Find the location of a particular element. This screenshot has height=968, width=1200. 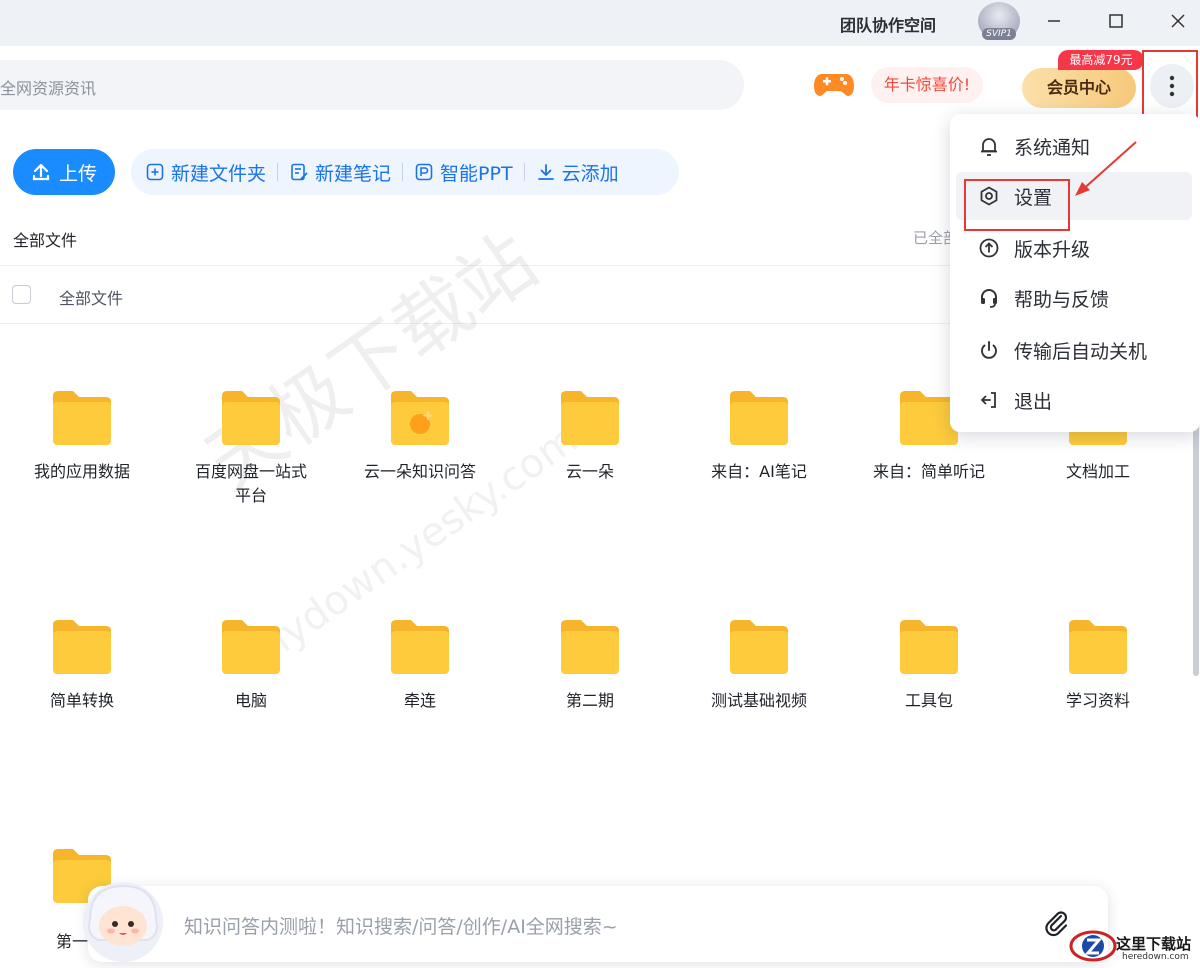

search-placeholder: 全网资源资讯 is located at coordinates (48, 88).